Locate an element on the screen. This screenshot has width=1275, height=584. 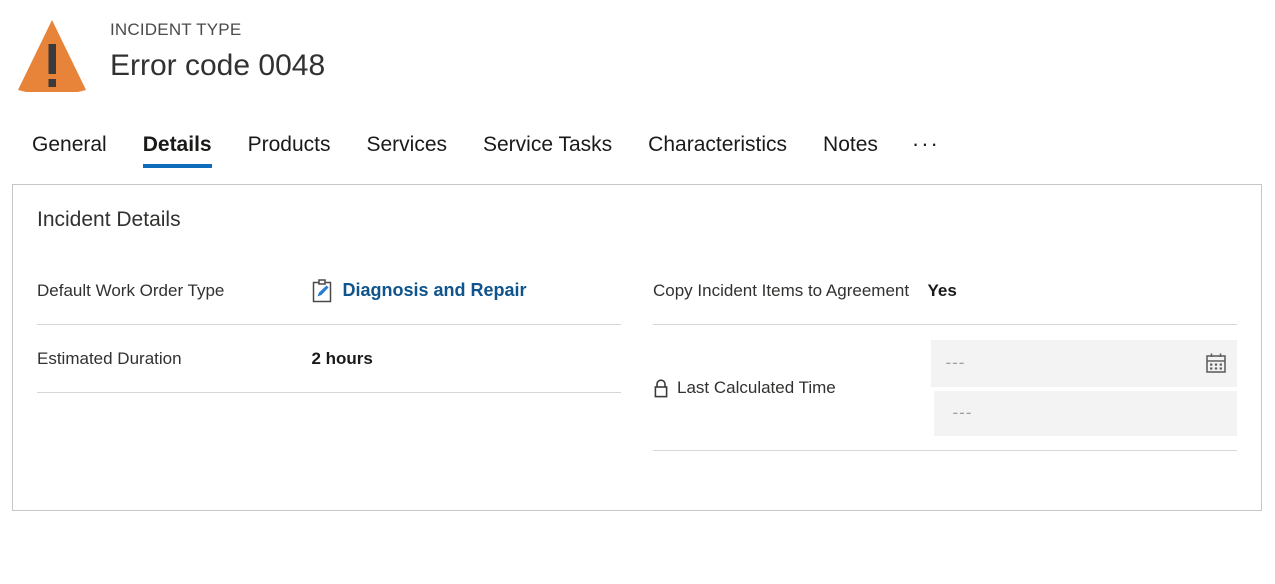
lookup-value: Diagnosis and Repair is located at coordinates (419, 290).